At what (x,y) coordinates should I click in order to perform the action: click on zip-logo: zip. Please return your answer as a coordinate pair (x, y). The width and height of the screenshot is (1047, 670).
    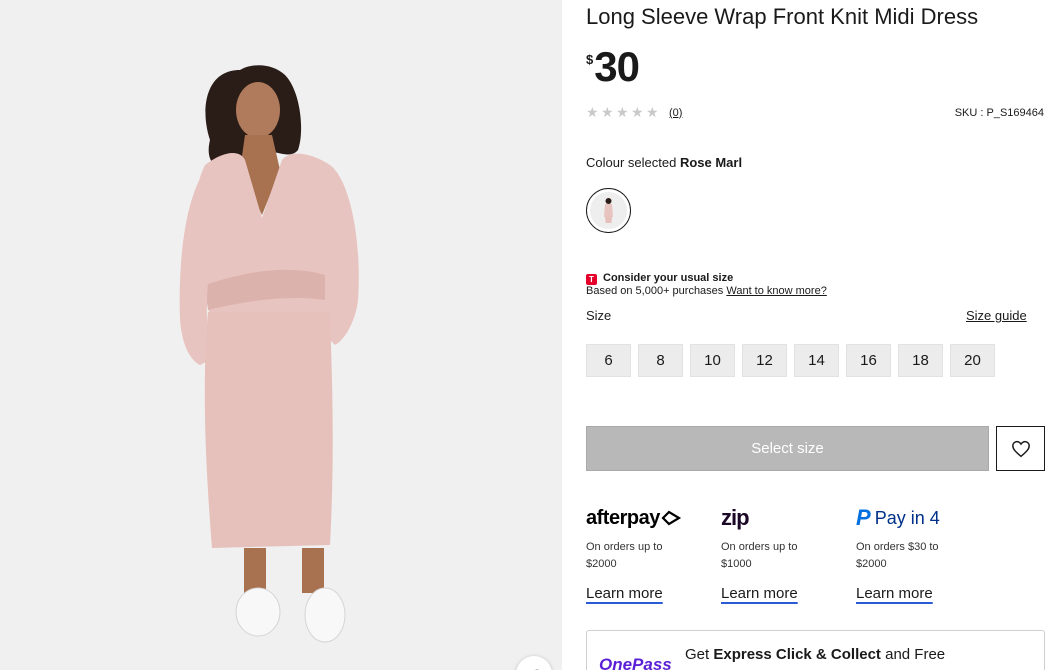
    Looking at the image, I should click on (735, 517).